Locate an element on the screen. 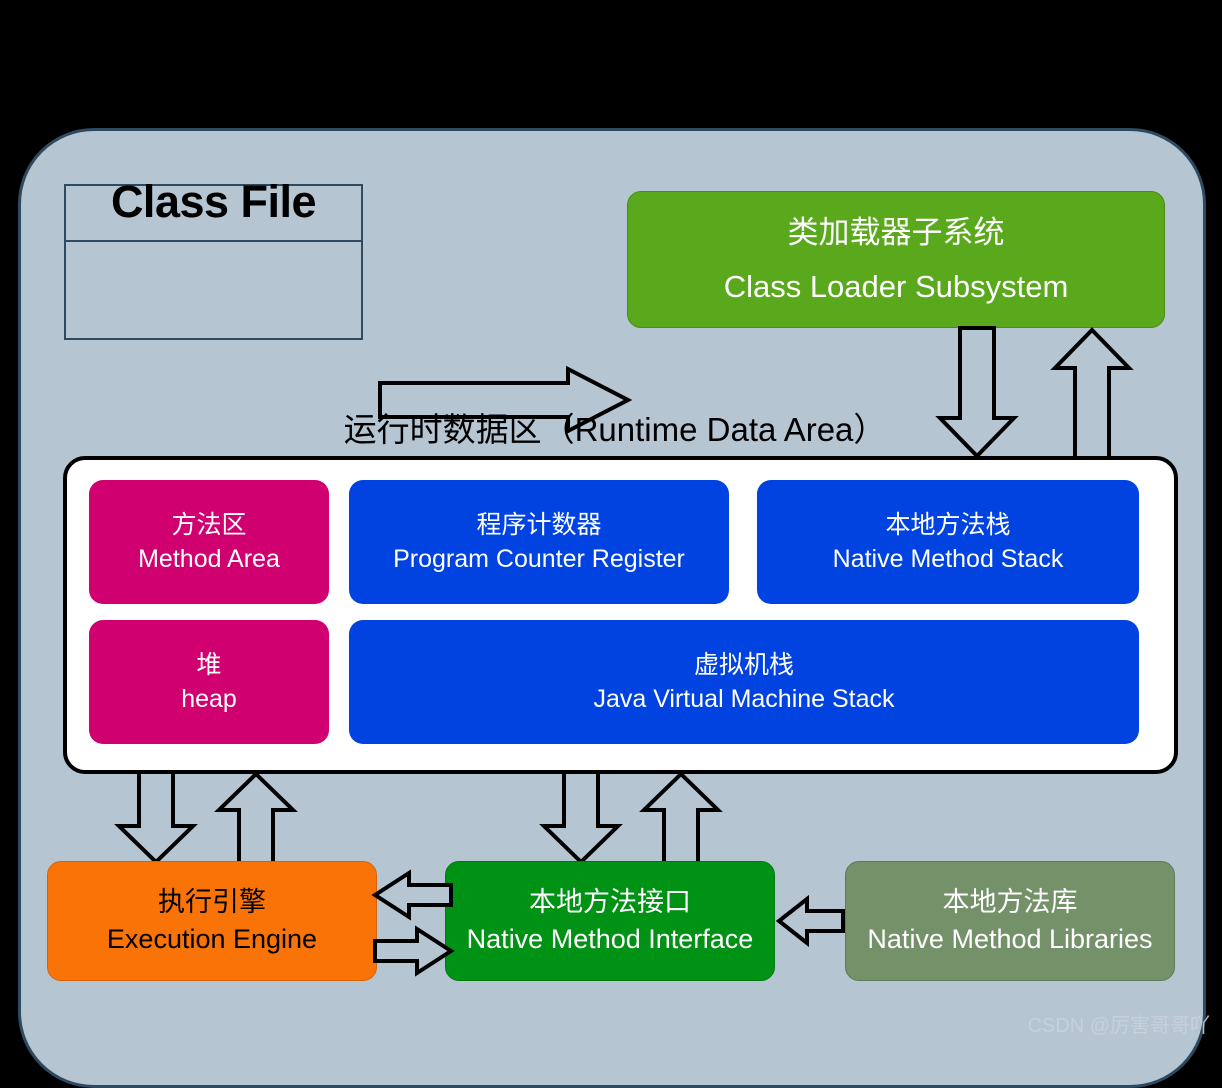 This screenshot has height=1088, width=1222. heap-box: 堆 heap is located at coordinates (209, 682).